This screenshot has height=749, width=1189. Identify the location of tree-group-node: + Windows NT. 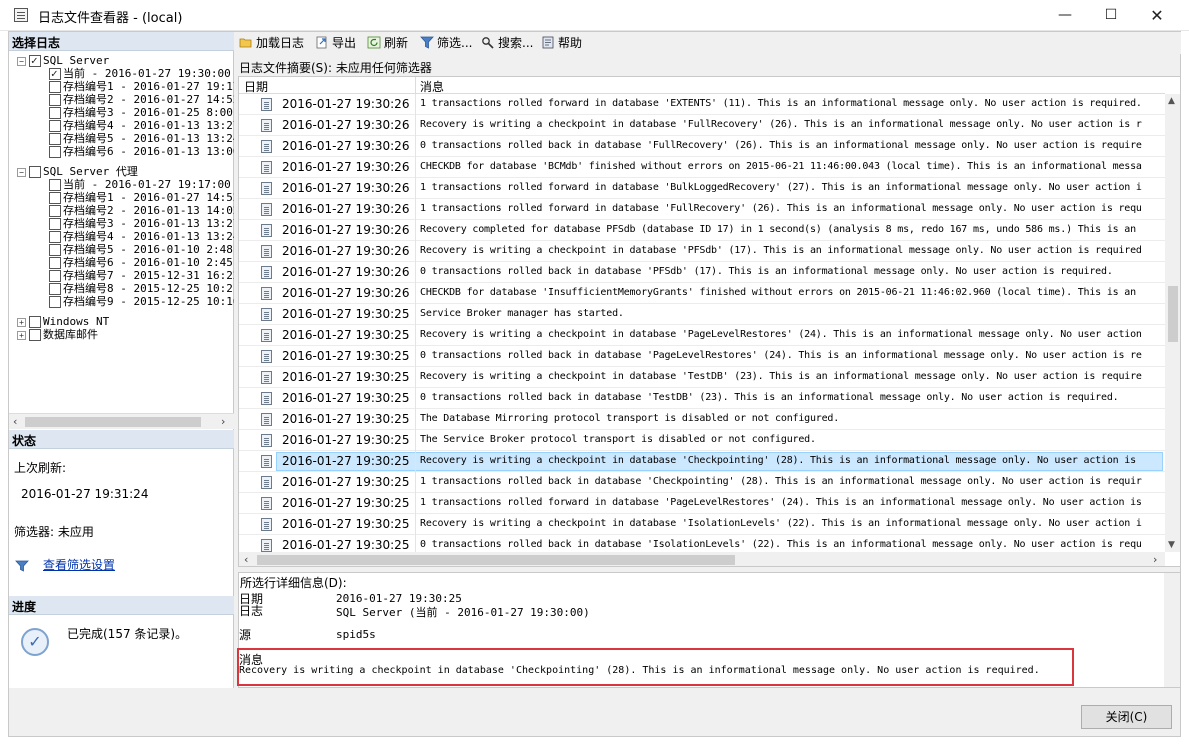
(63, 321).